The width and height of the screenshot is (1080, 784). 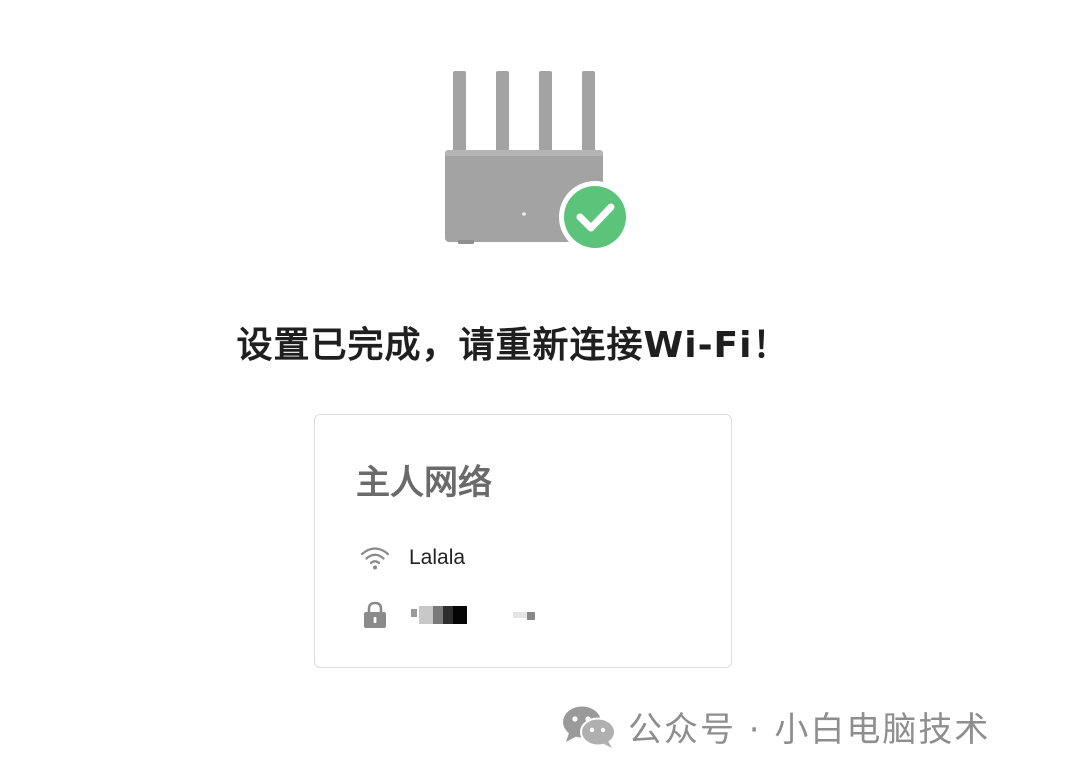 What do you see at coordinates (375, 615) in the screenshot?
I see `lock-icon` at bounding box center [375, 615].